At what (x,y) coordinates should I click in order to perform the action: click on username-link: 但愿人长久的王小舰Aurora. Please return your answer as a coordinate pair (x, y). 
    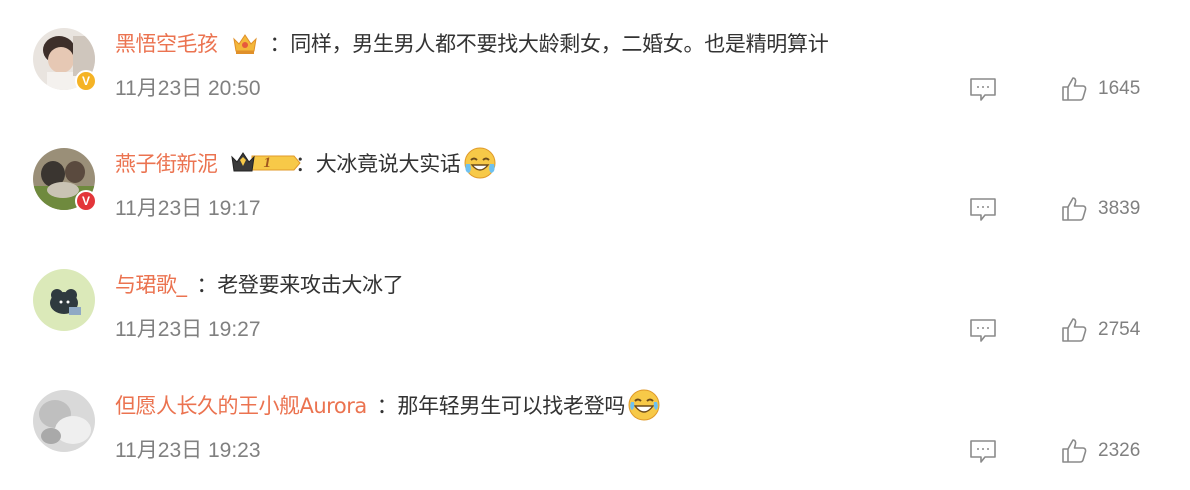
    Looking at the image, I should click on (241, 405).